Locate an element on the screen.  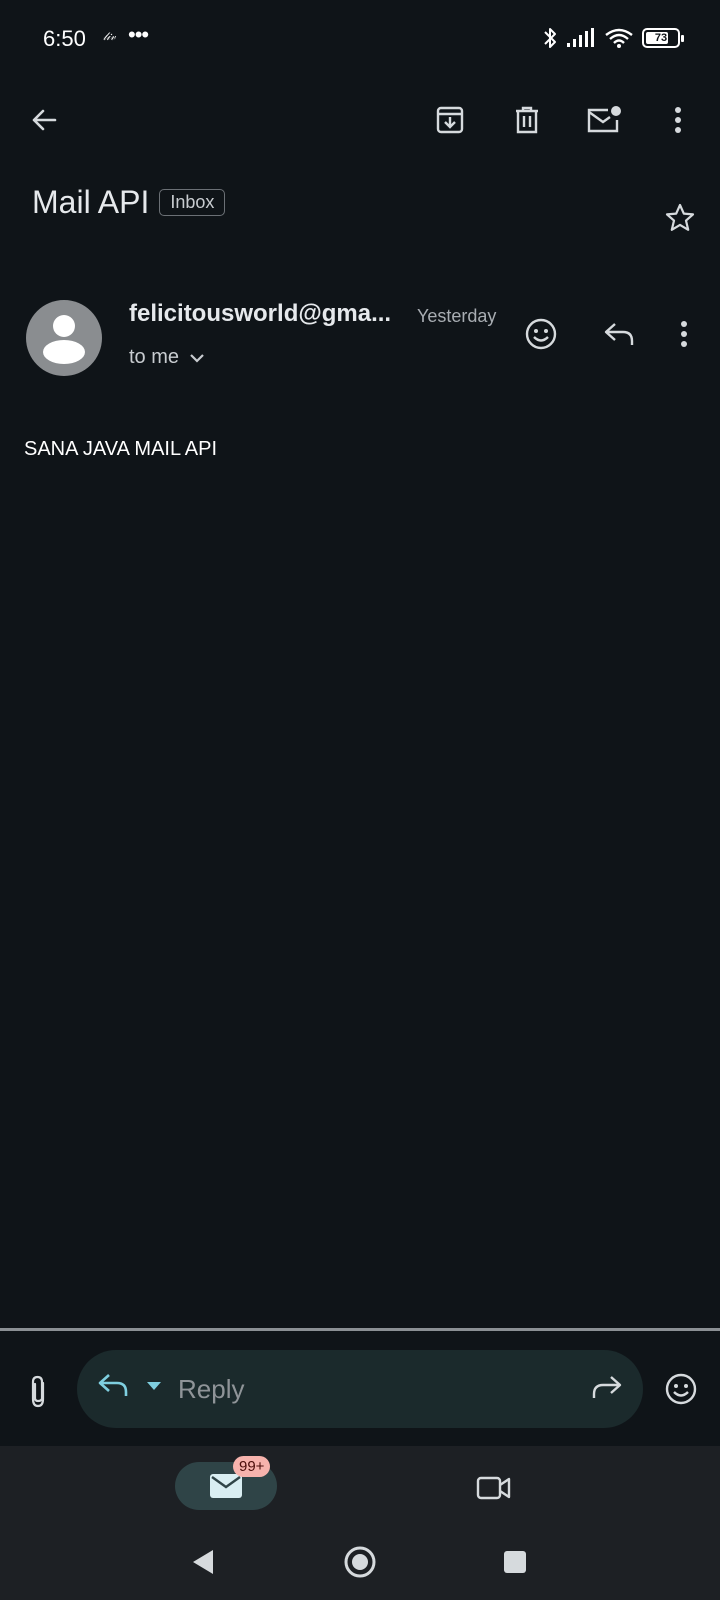
delete-icon is located at coordinates (527, 120).